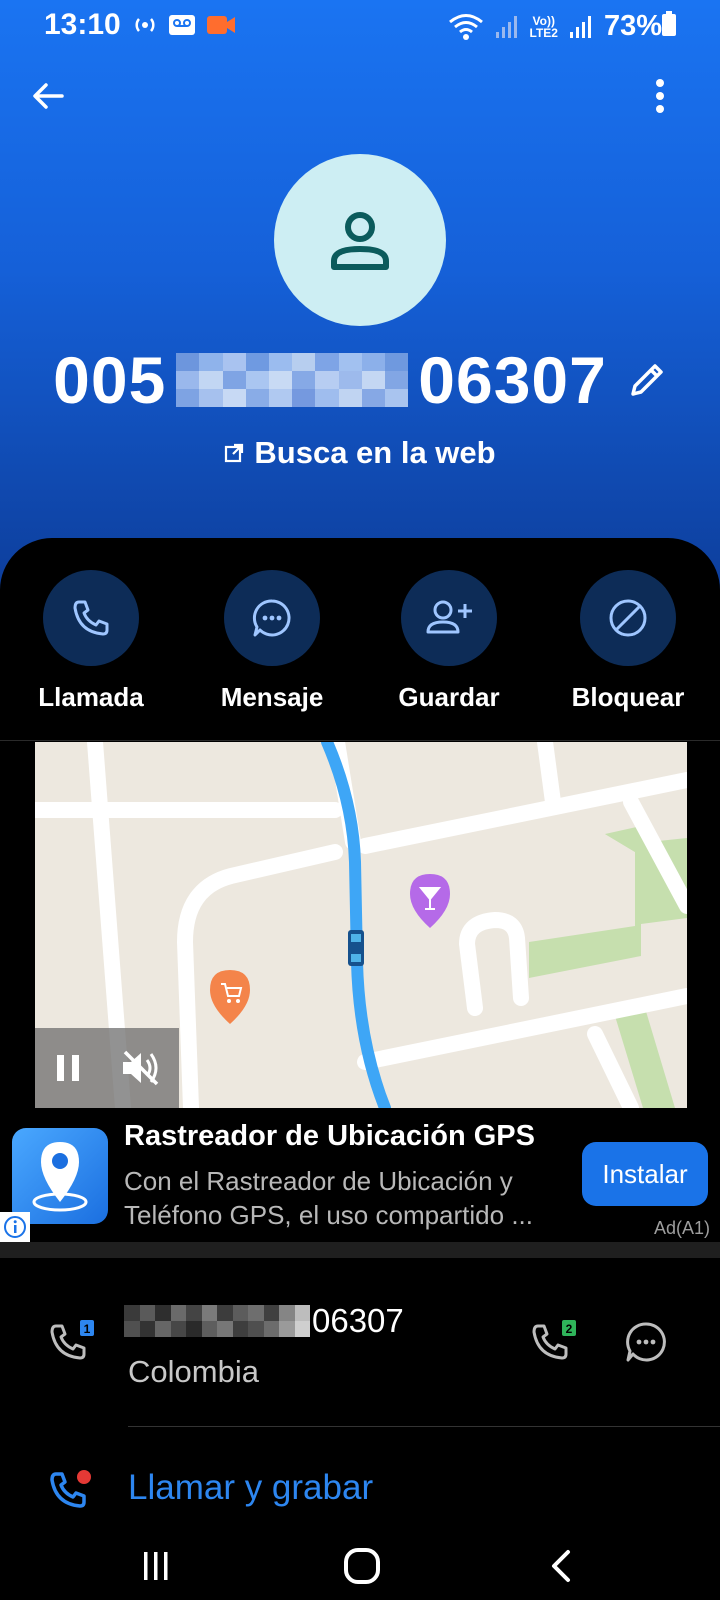 This screenshot has width=720, height=1600. What do you see at coordinates (449, 697) in the screenshot?
I see `save-action-label: Guardar` at bounding box center [449, 697].